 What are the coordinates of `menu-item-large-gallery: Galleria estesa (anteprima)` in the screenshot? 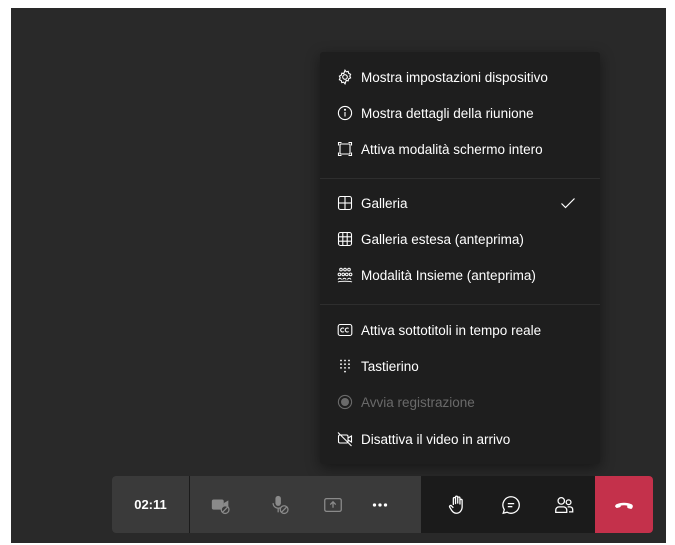 It's located at (460, 239).